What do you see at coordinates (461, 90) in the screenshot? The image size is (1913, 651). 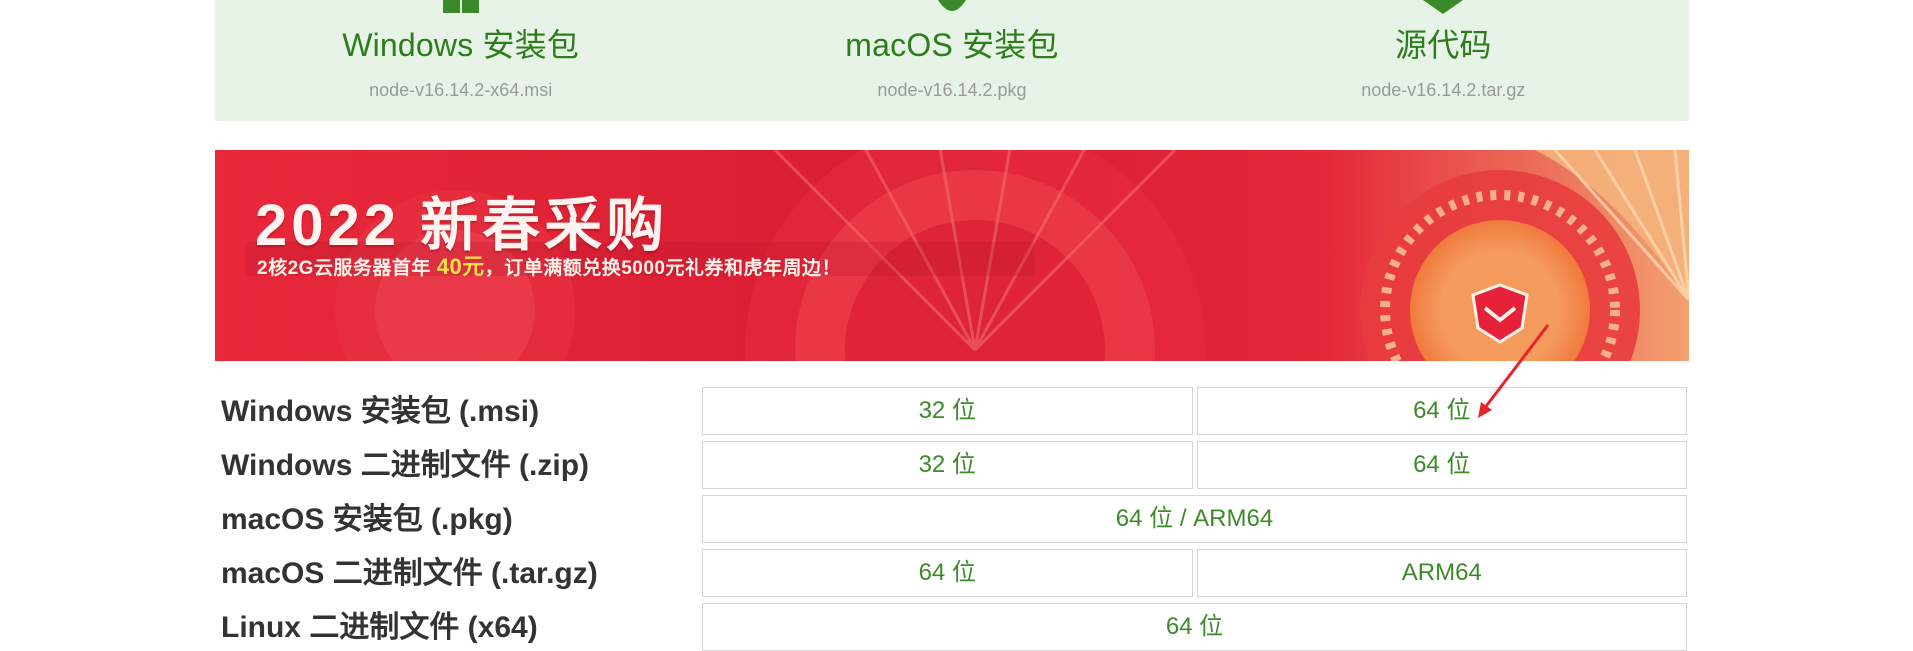 I see `windows-installer-filename: node-v16.14.2-x64.msi` at bounding box center [461, 90].